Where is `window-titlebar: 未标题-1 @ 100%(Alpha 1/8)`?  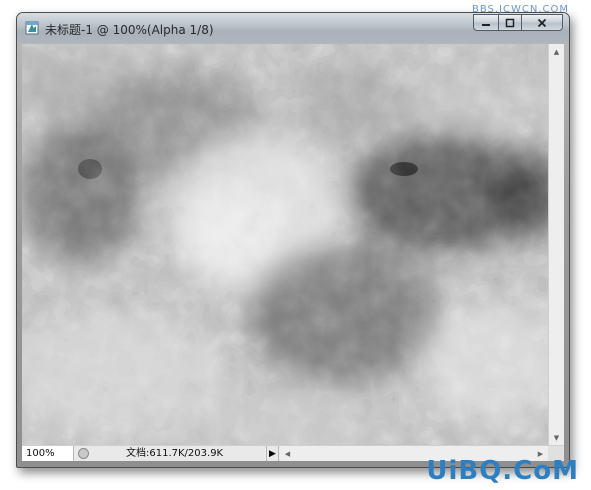 window-titlebar: 未标题-1 @ 100%(Alpha 1/8) is located at coordinates (293, 28).